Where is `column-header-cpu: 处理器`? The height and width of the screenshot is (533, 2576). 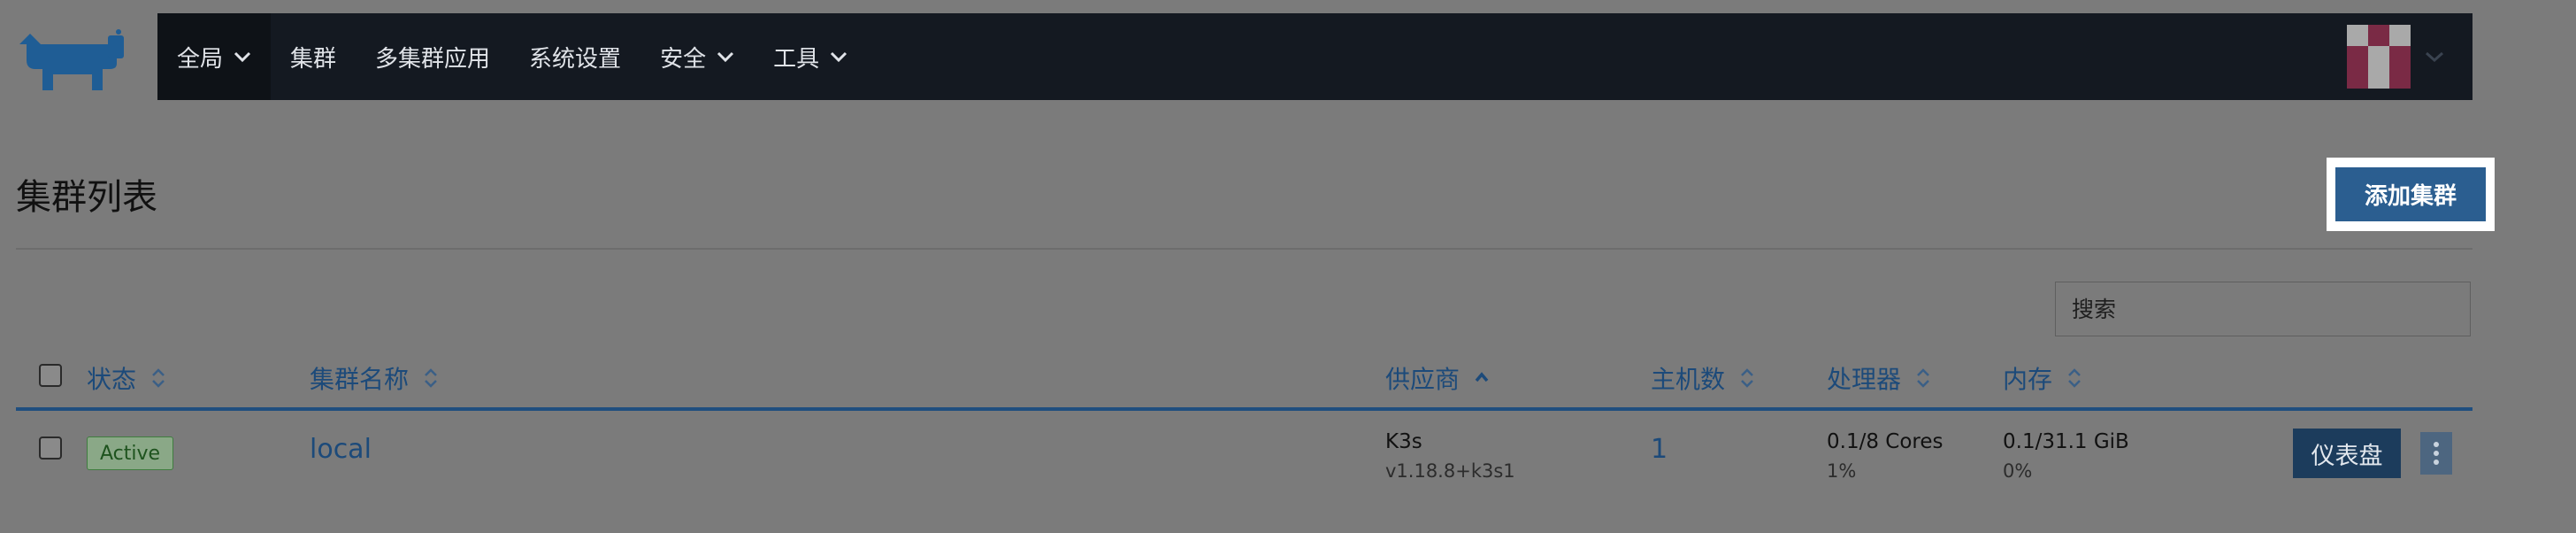 column-header-cpu: 处理器 is located at coordinates (1879, 378).